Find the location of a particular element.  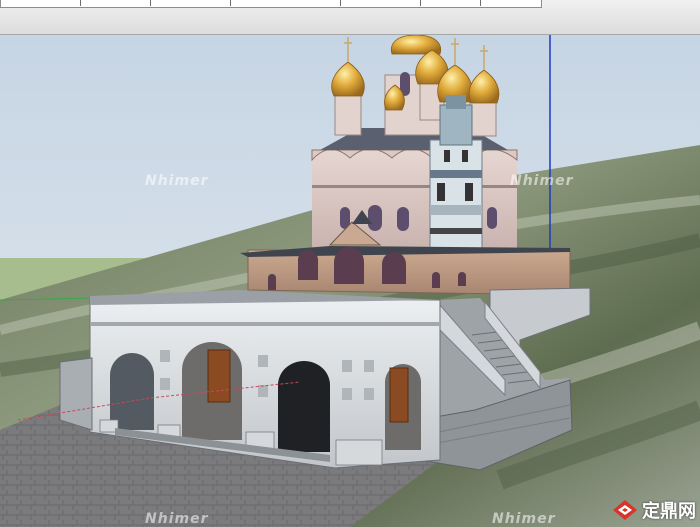

church-middle-level is located at coordinates (409, 272).